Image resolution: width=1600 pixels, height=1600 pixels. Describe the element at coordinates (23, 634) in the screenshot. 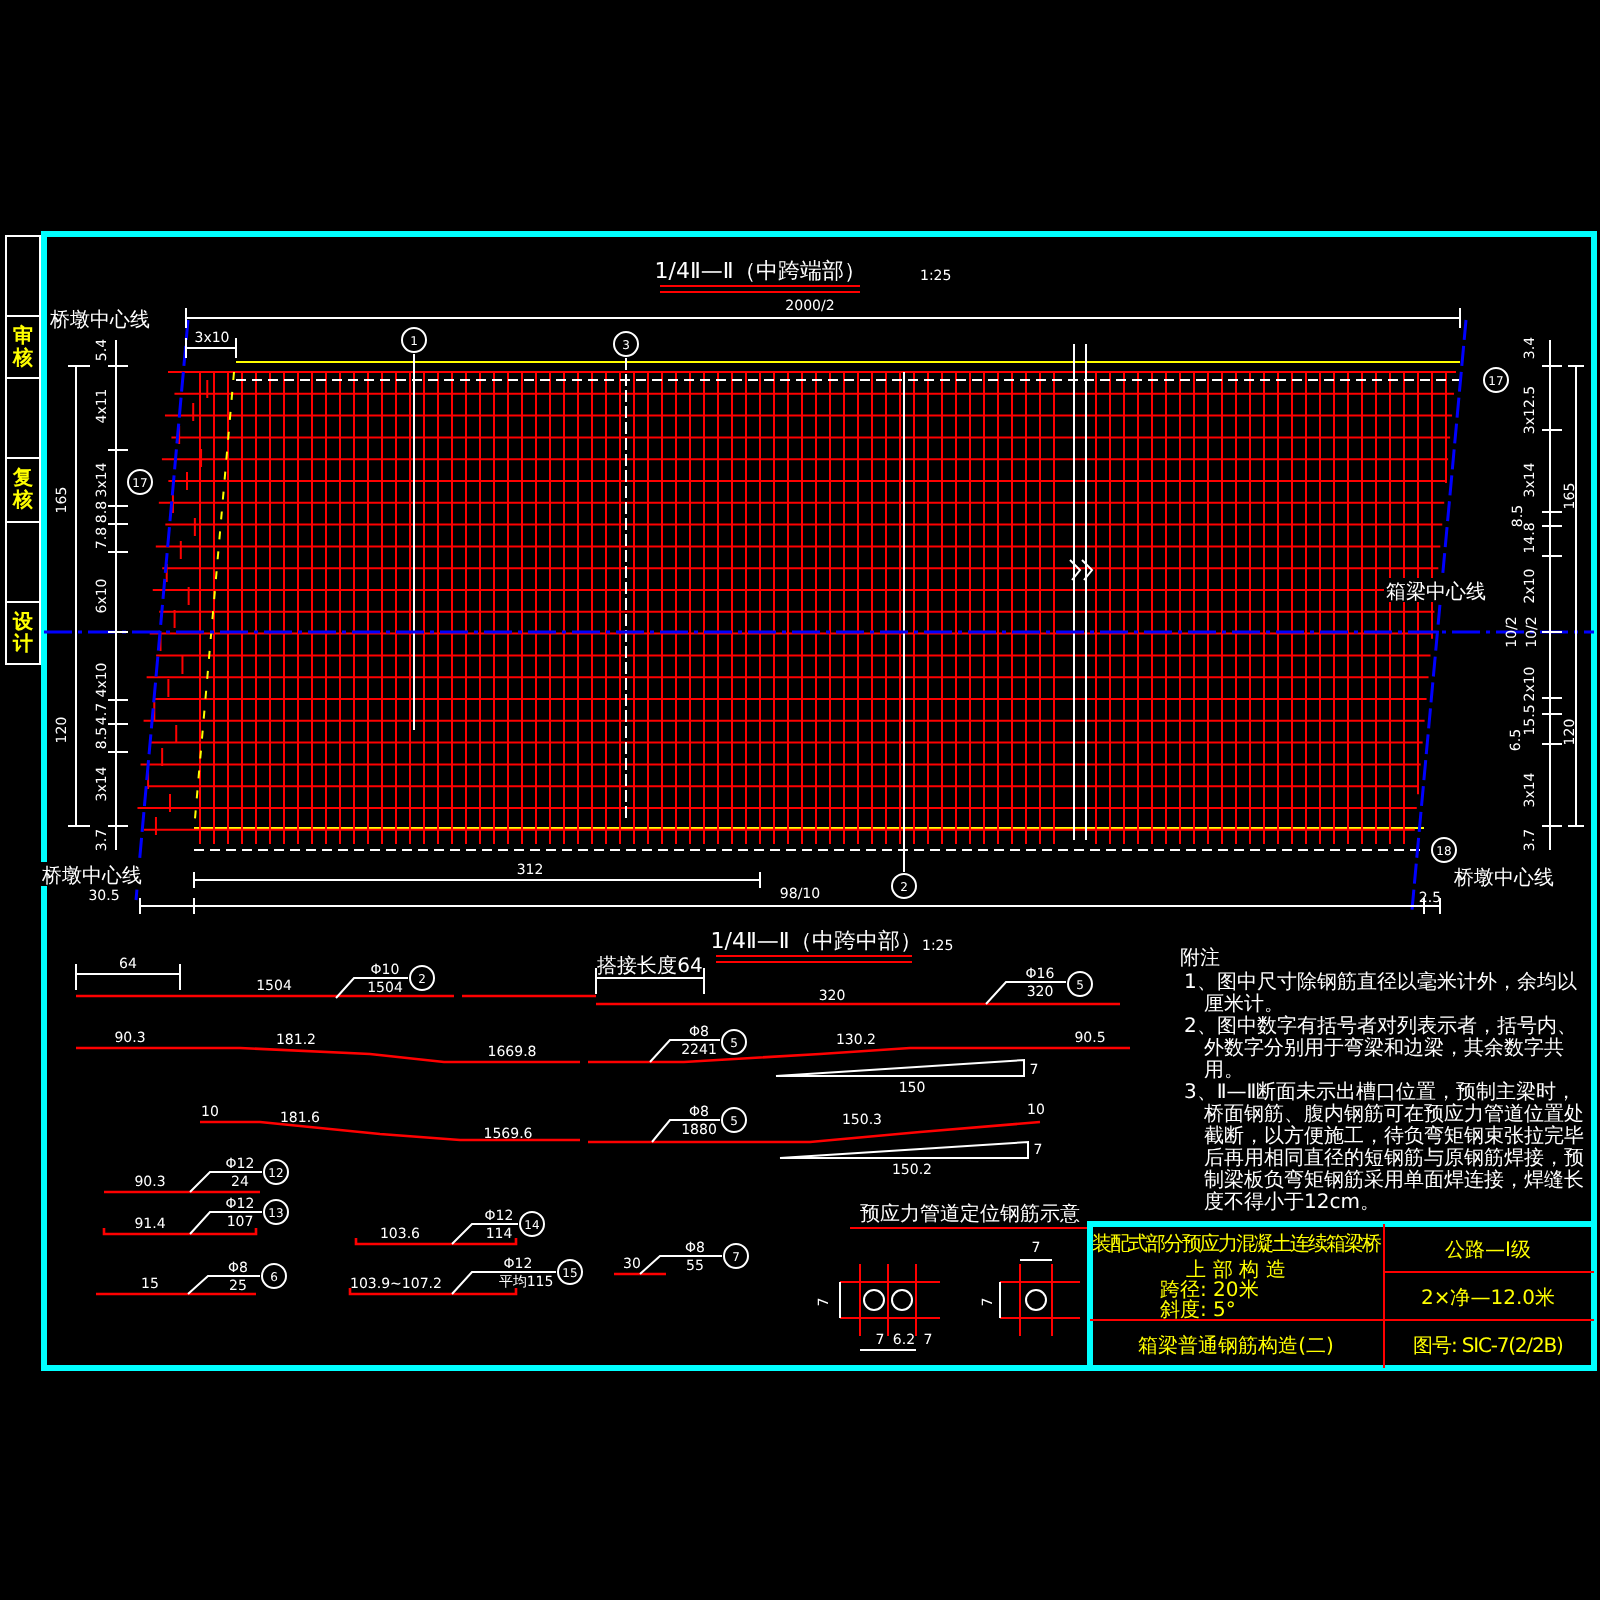

I see `signature-label: 设计` at that location.